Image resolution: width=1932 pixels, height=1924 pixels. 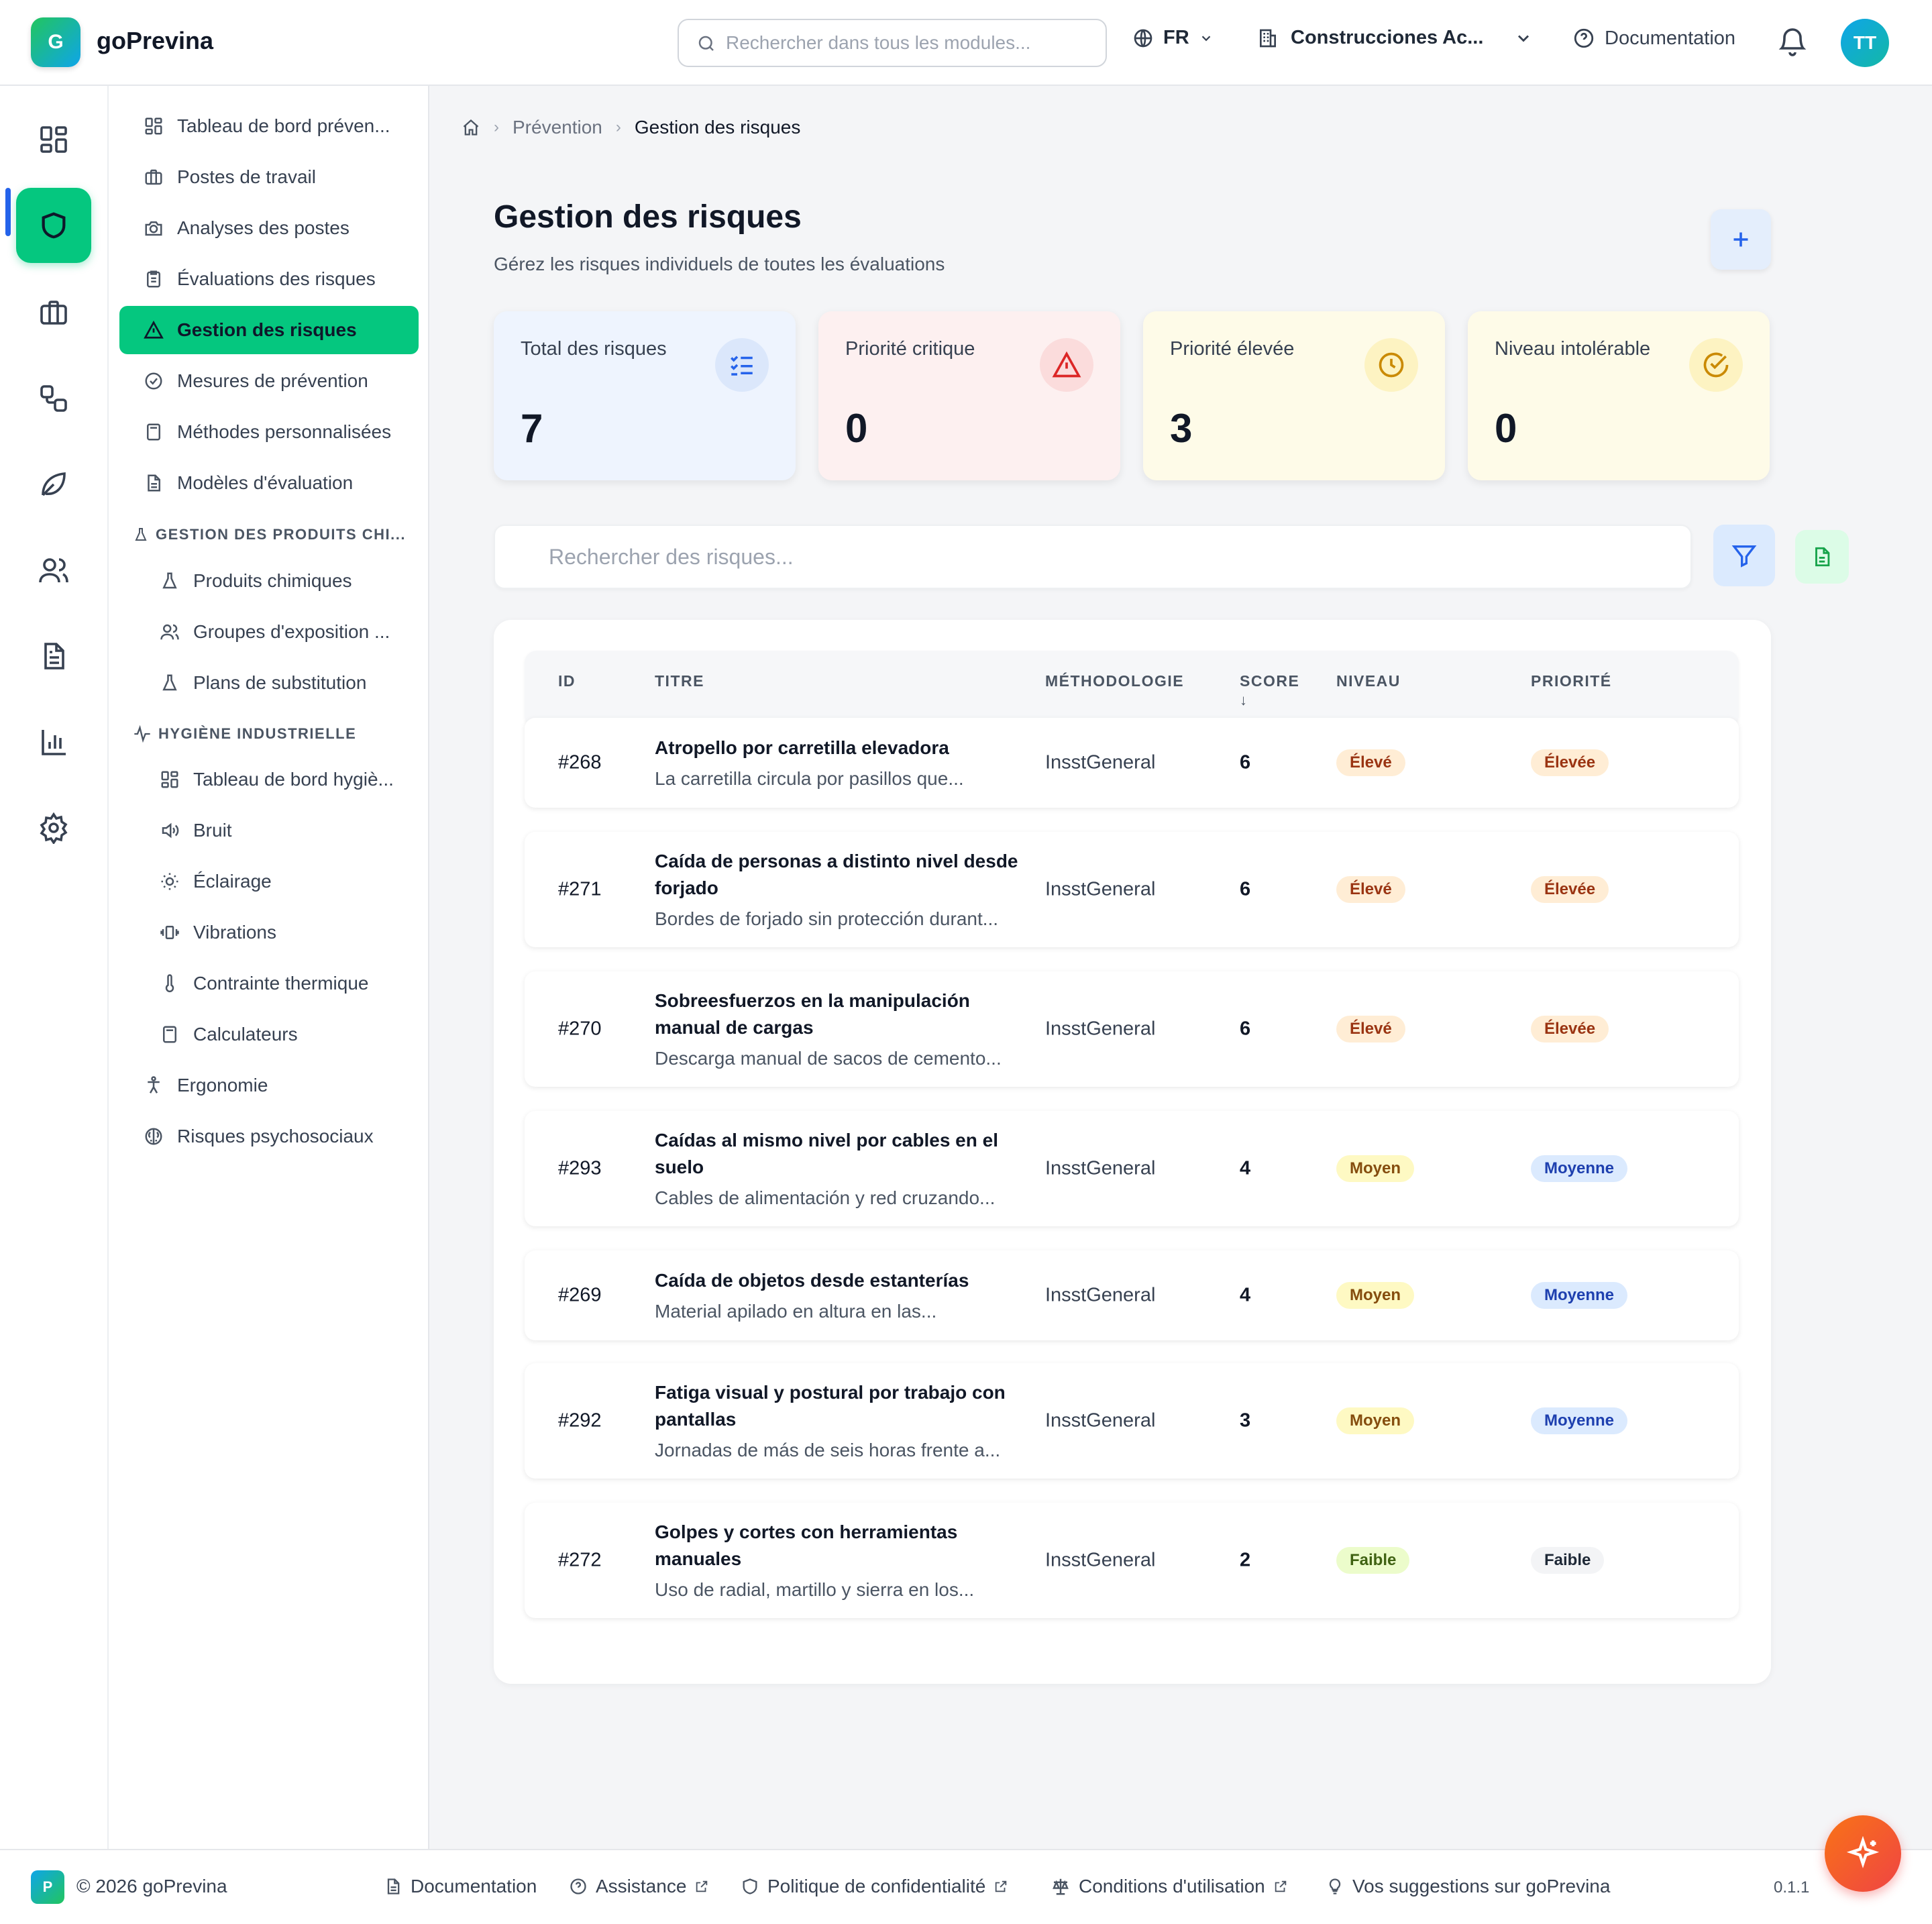 What do you see at coordinates (1269, 691) in the screenshot?
I see `column-header-score: SCORE ↓` at bounding box center [1269, 691].